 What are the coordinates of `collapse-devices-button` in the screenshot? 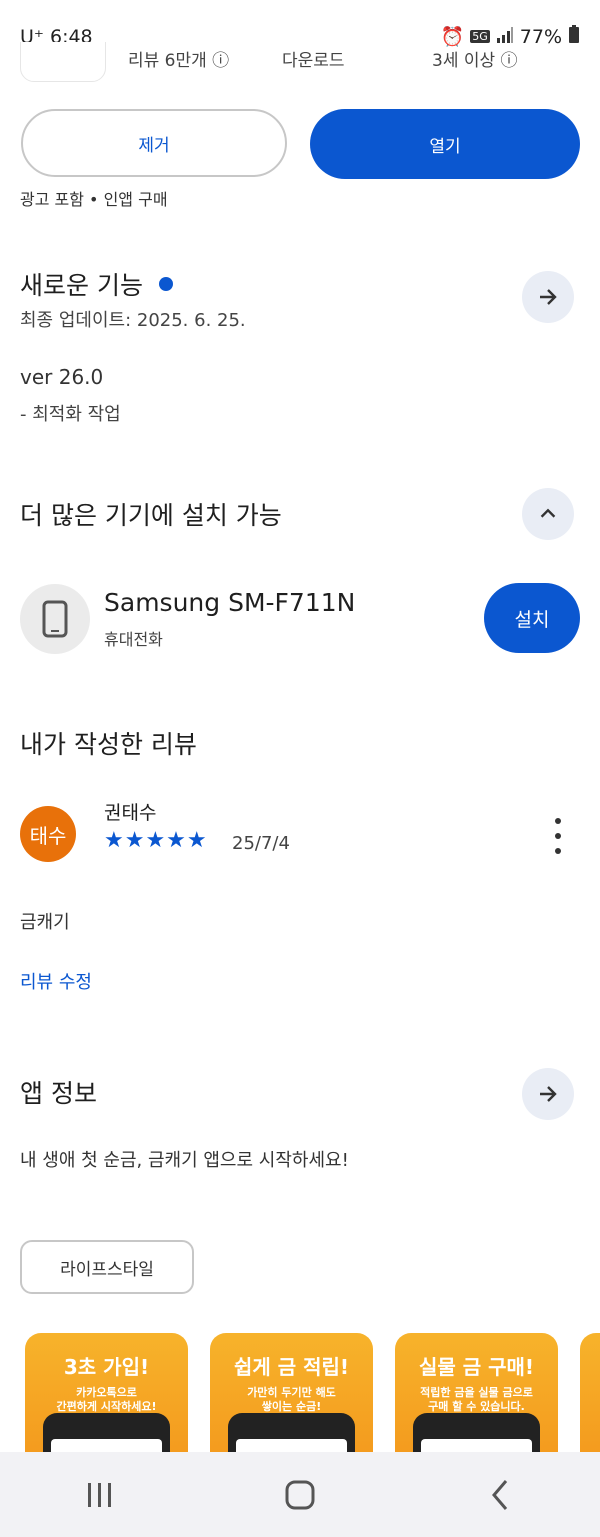 It's located at (548, 514).